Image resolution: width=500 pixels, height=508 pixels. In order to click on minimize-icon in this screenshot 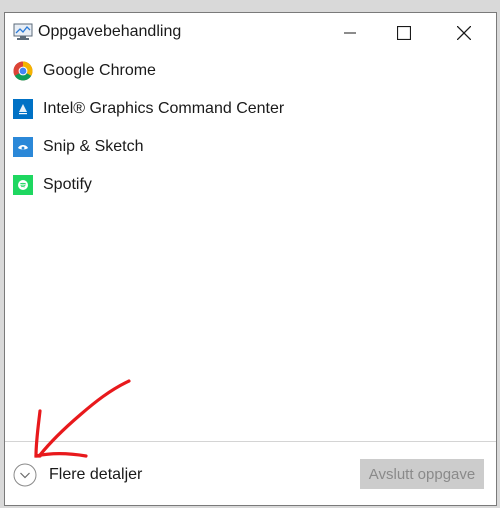, I will do `click(350, 33)`.